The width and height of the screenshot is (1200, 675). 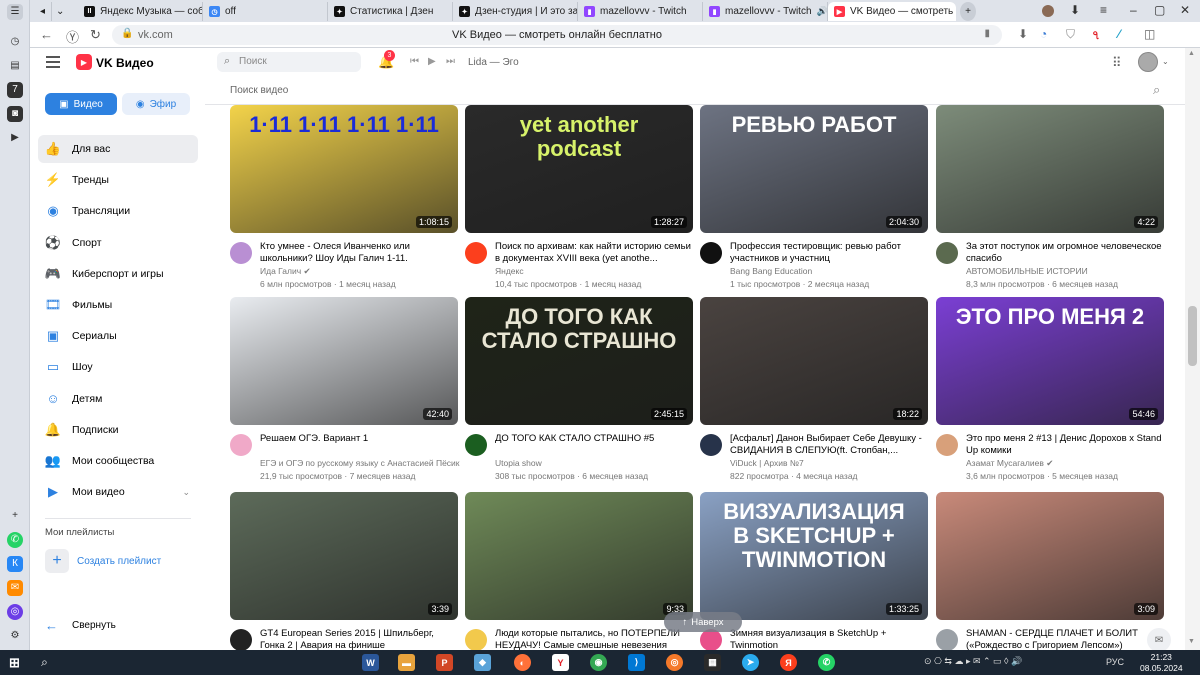 What do you see at coordinates (712, 662) in the screenshot?
I see `app-dark-icon: ▦` at bounding box center [712, 662].